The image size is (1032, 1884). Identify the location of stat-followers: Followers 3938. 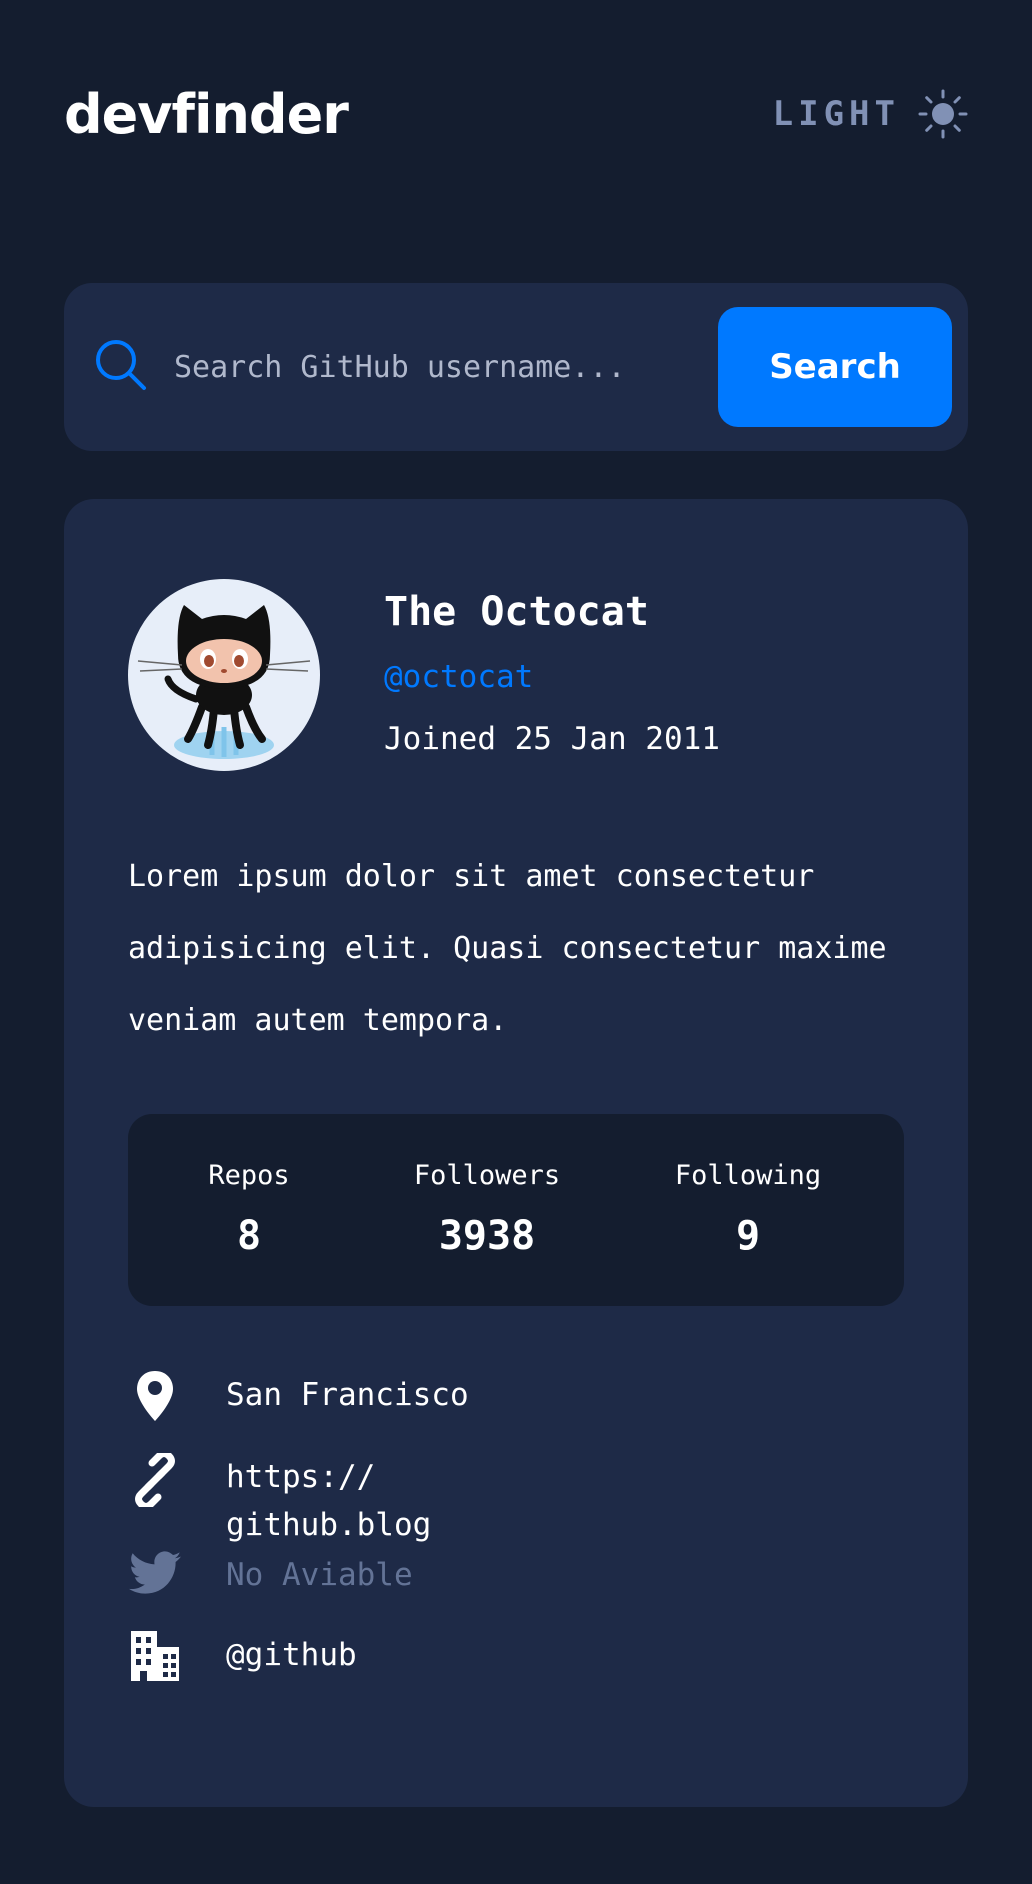
(487, 1209).